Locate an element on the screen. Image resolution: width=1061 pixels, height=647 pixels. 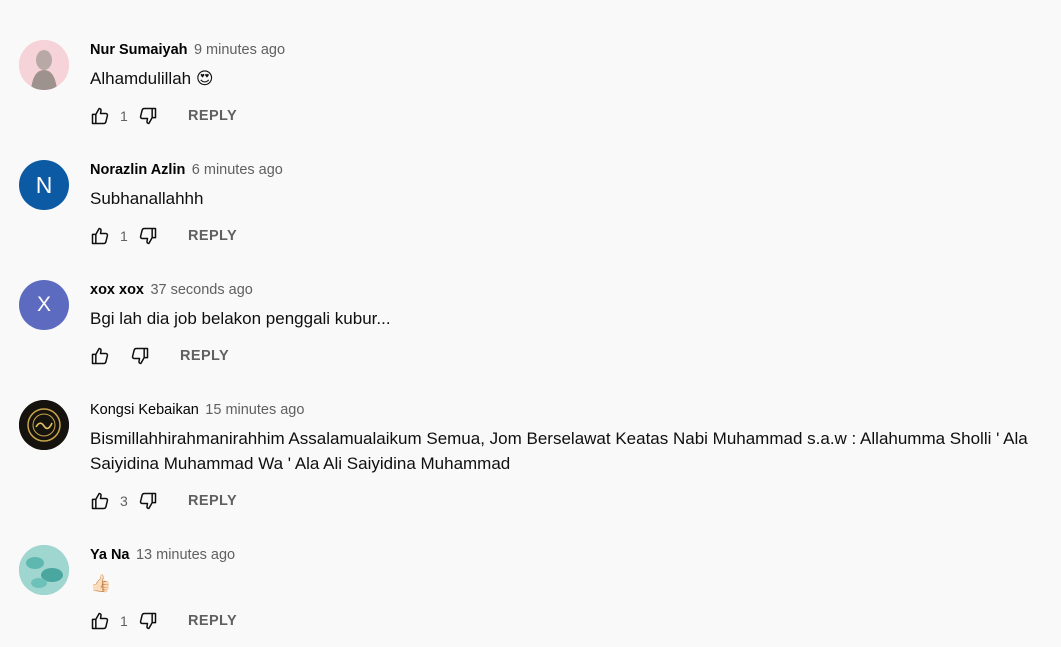
comment-header: Kongsi Kebaikan 15 minutes ago is located at coordinates (197, 410).